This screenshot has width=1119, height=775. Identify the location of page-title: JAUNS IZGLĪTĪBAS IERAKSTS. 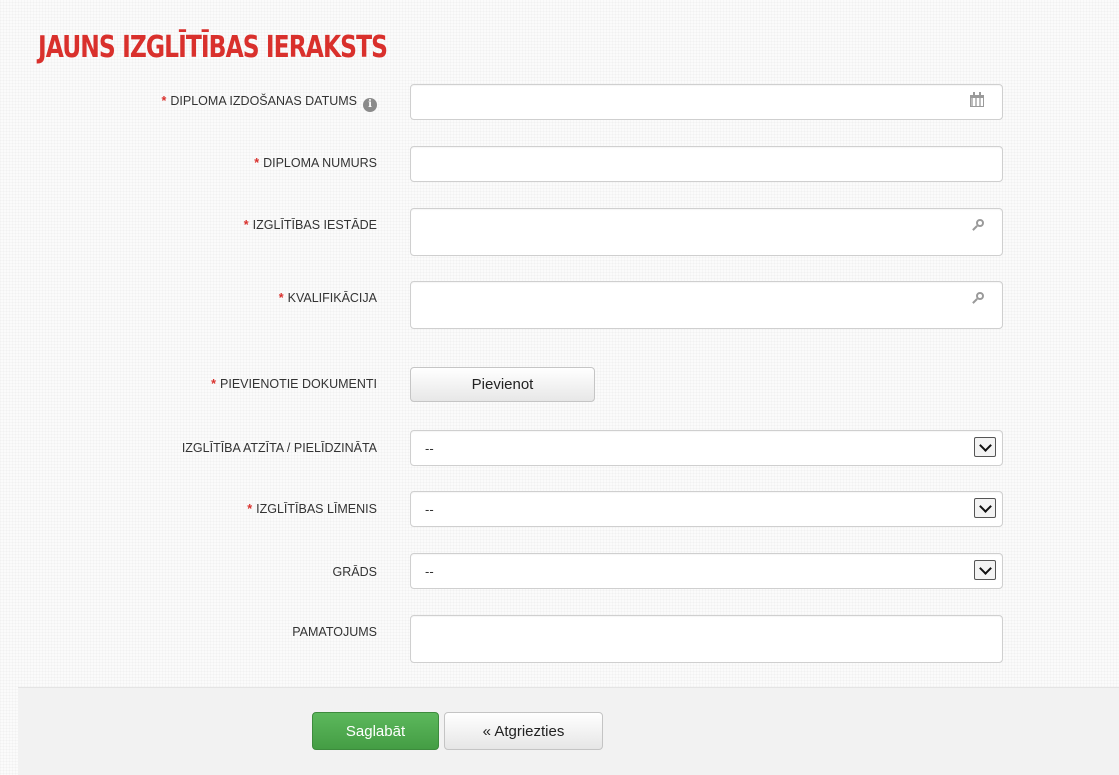
(213, 47).